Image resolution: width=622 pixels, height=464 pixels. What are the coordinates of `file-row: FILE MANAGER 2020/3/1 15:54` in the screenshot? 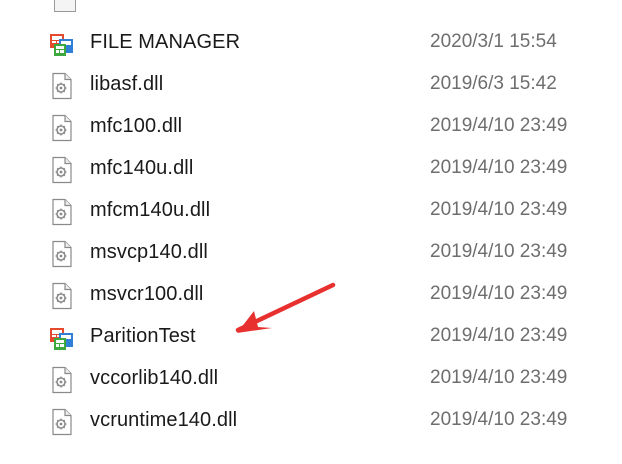 It's located at (311, 42).